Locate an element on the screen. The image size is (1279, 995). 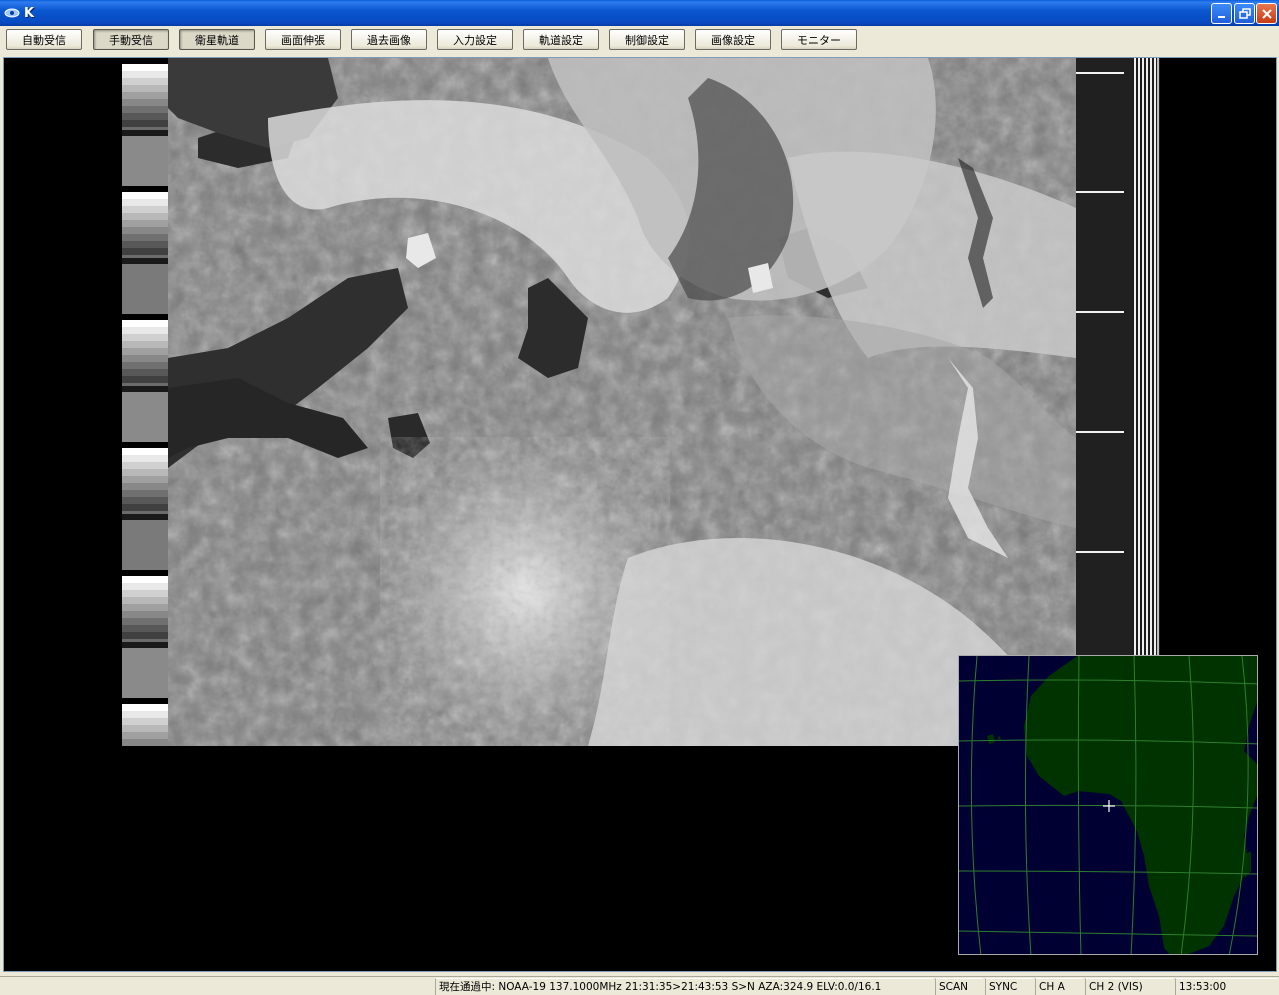
channel-b-status: CH 2 (VIS) is located at coordinates (1129, 986).